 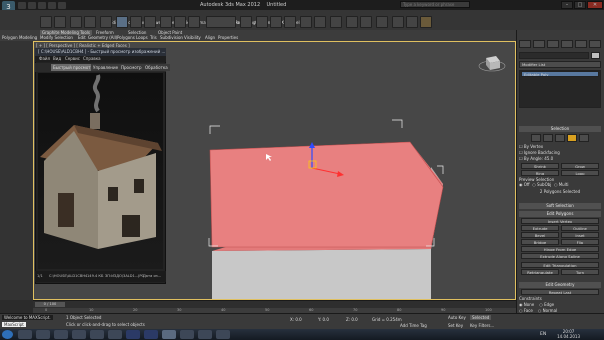 What do you see at coordinates (553, 44) in the screenshot?
I see `hierarchy-tab-icon` at bounding box center [553, 44].